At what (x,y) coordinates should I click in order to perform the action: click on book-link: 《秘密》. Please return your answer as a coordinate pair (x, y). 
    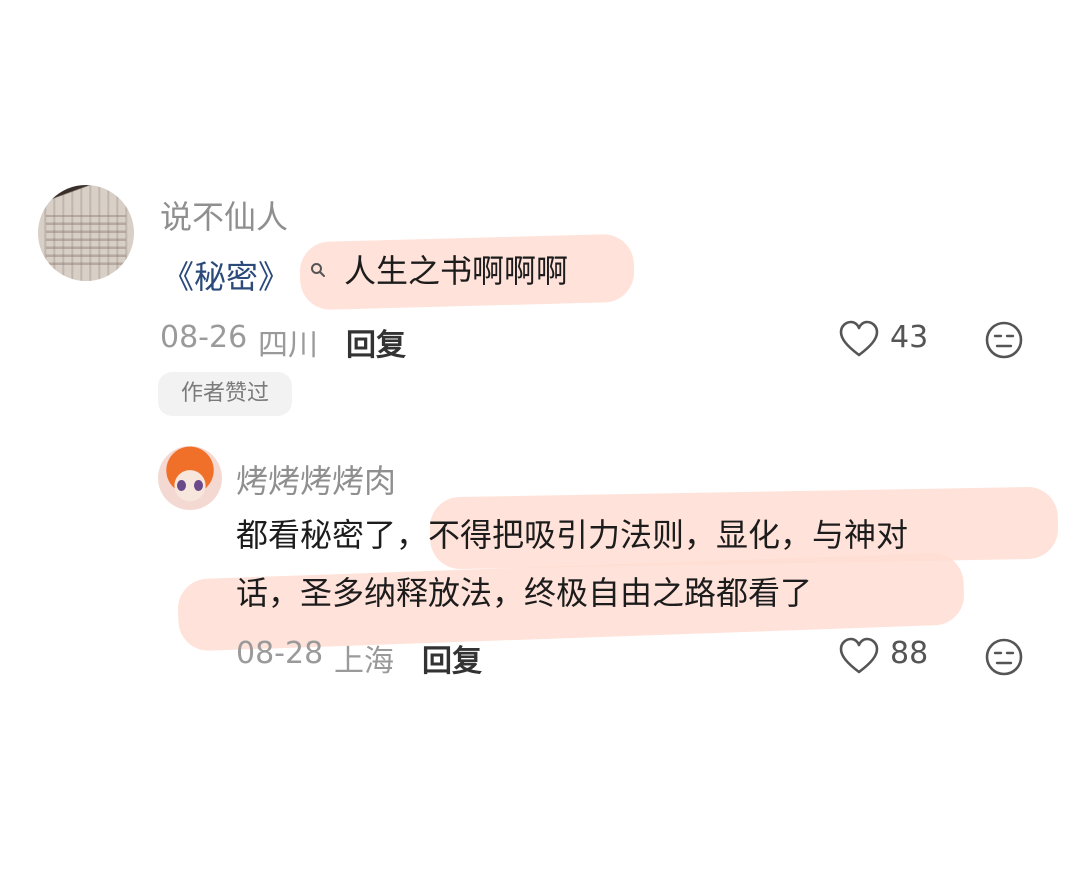
    Looking at the image, I should click on (226, 275).